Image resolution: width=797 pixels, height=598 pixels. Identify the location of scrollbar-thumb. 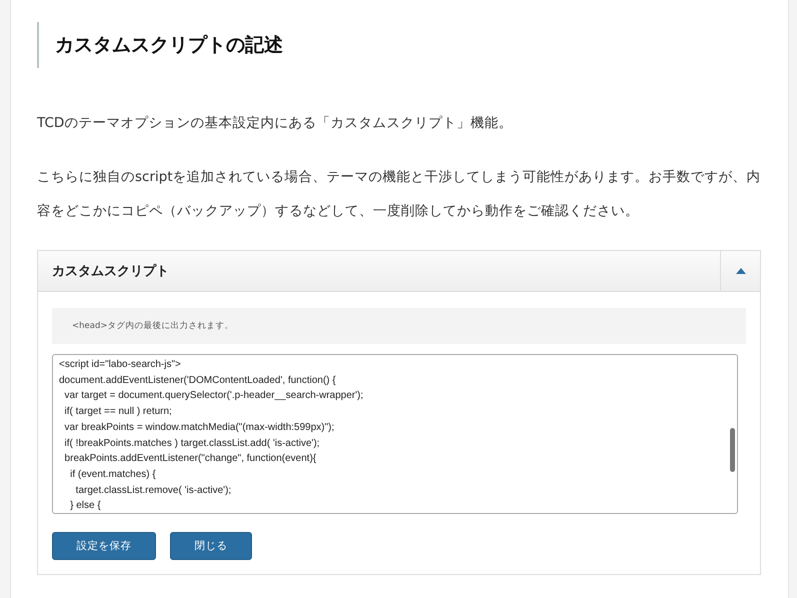
(732, 450).